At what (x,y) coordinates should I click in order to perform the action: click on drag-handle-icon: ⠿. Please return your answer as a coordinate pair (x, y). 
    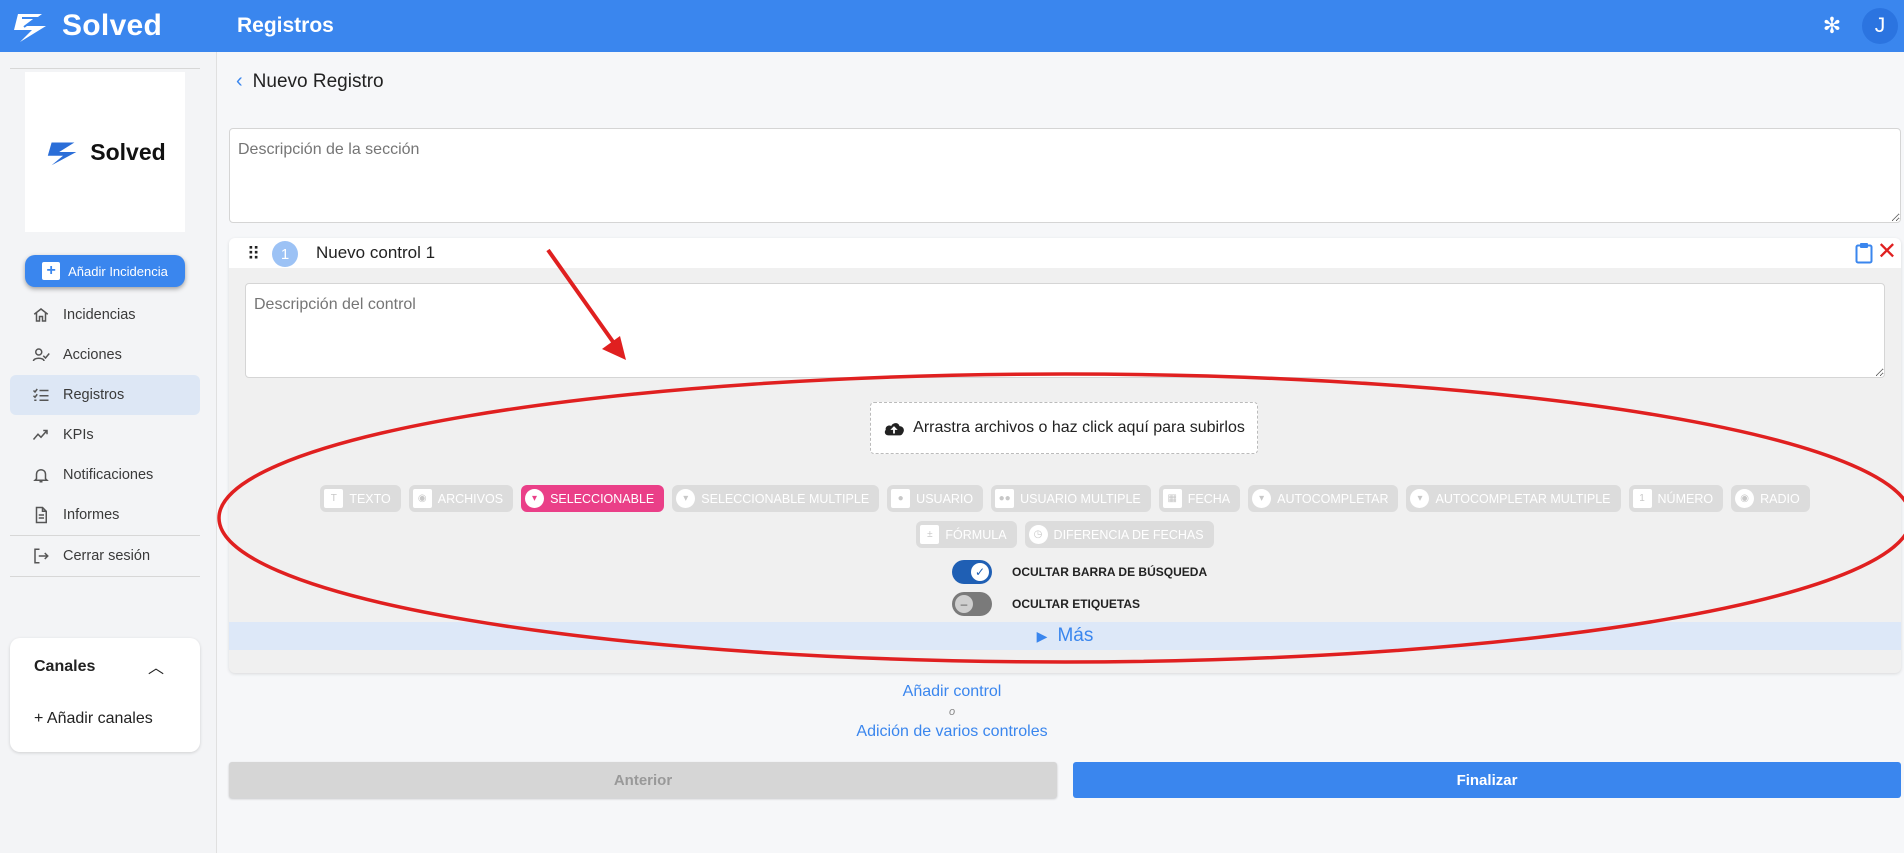
    Looking at the image, I should click on (253, 254).